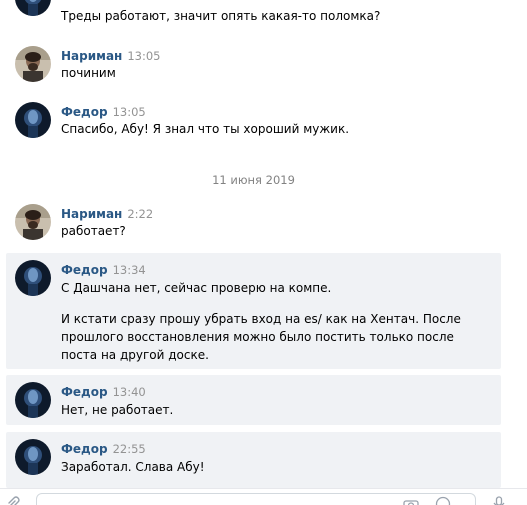 The width and height of the screenshot is (527, 505). I want to click on message-item: Нариман 2:22 работает?, so click(253, 224).